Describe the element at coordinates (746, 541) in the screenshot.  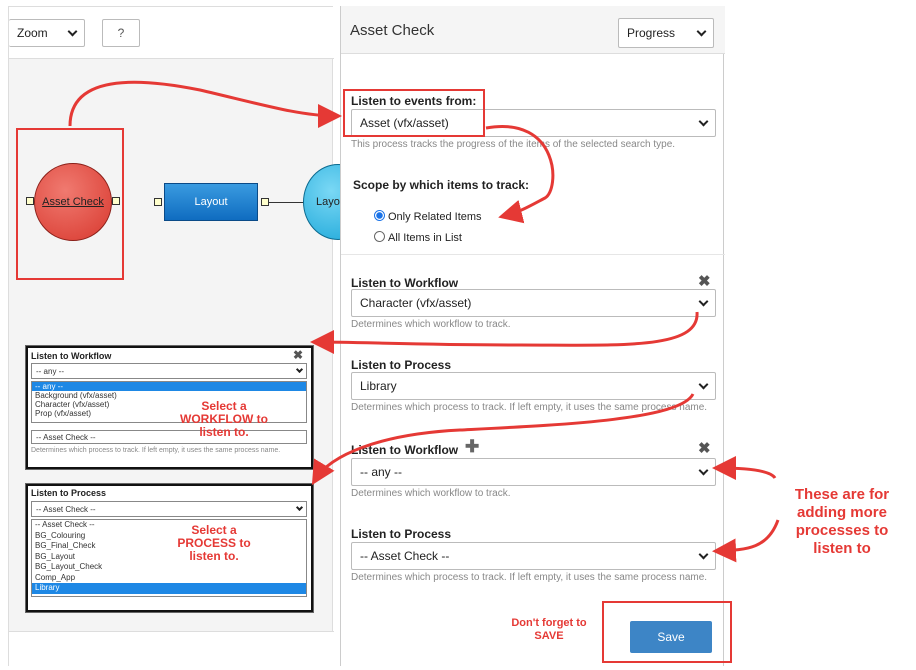
I see `arrow-note-to-process2` at that location.